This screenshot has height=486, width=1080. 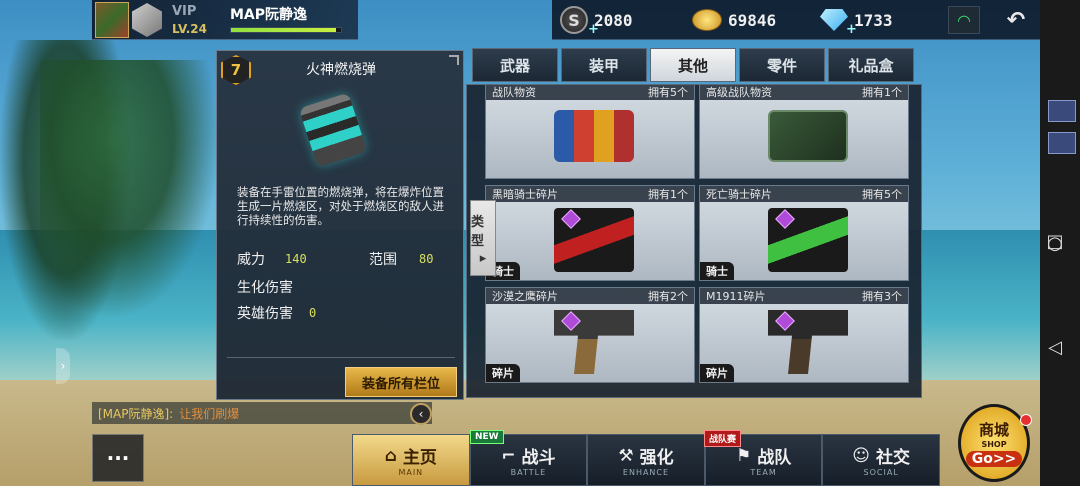 What do you see at coordinates (525, 194) in the screenshot?
I see `card-name: 黑暗骑士碎片` at bounding box center [525, 194].